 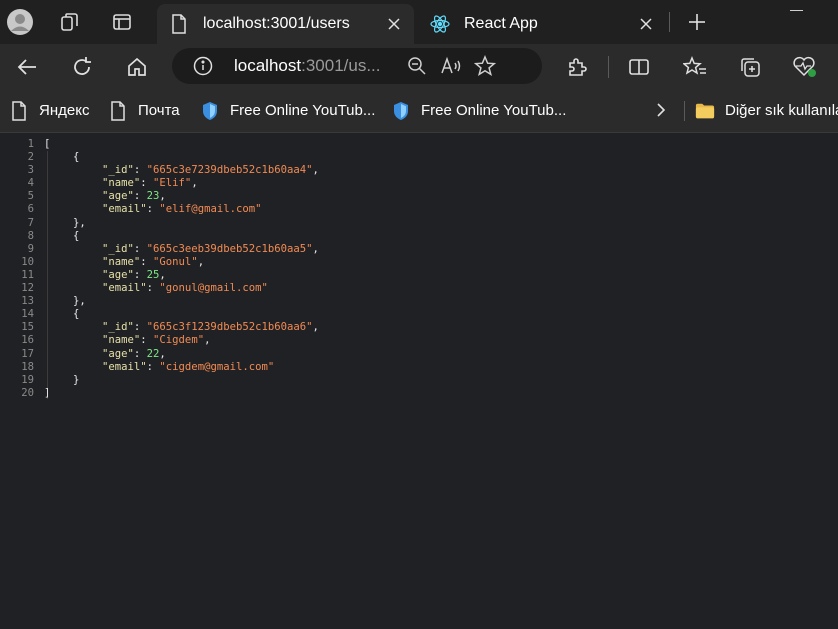 I want to click on json-value: "elif@gmail.com", so click(x=210, y=209).